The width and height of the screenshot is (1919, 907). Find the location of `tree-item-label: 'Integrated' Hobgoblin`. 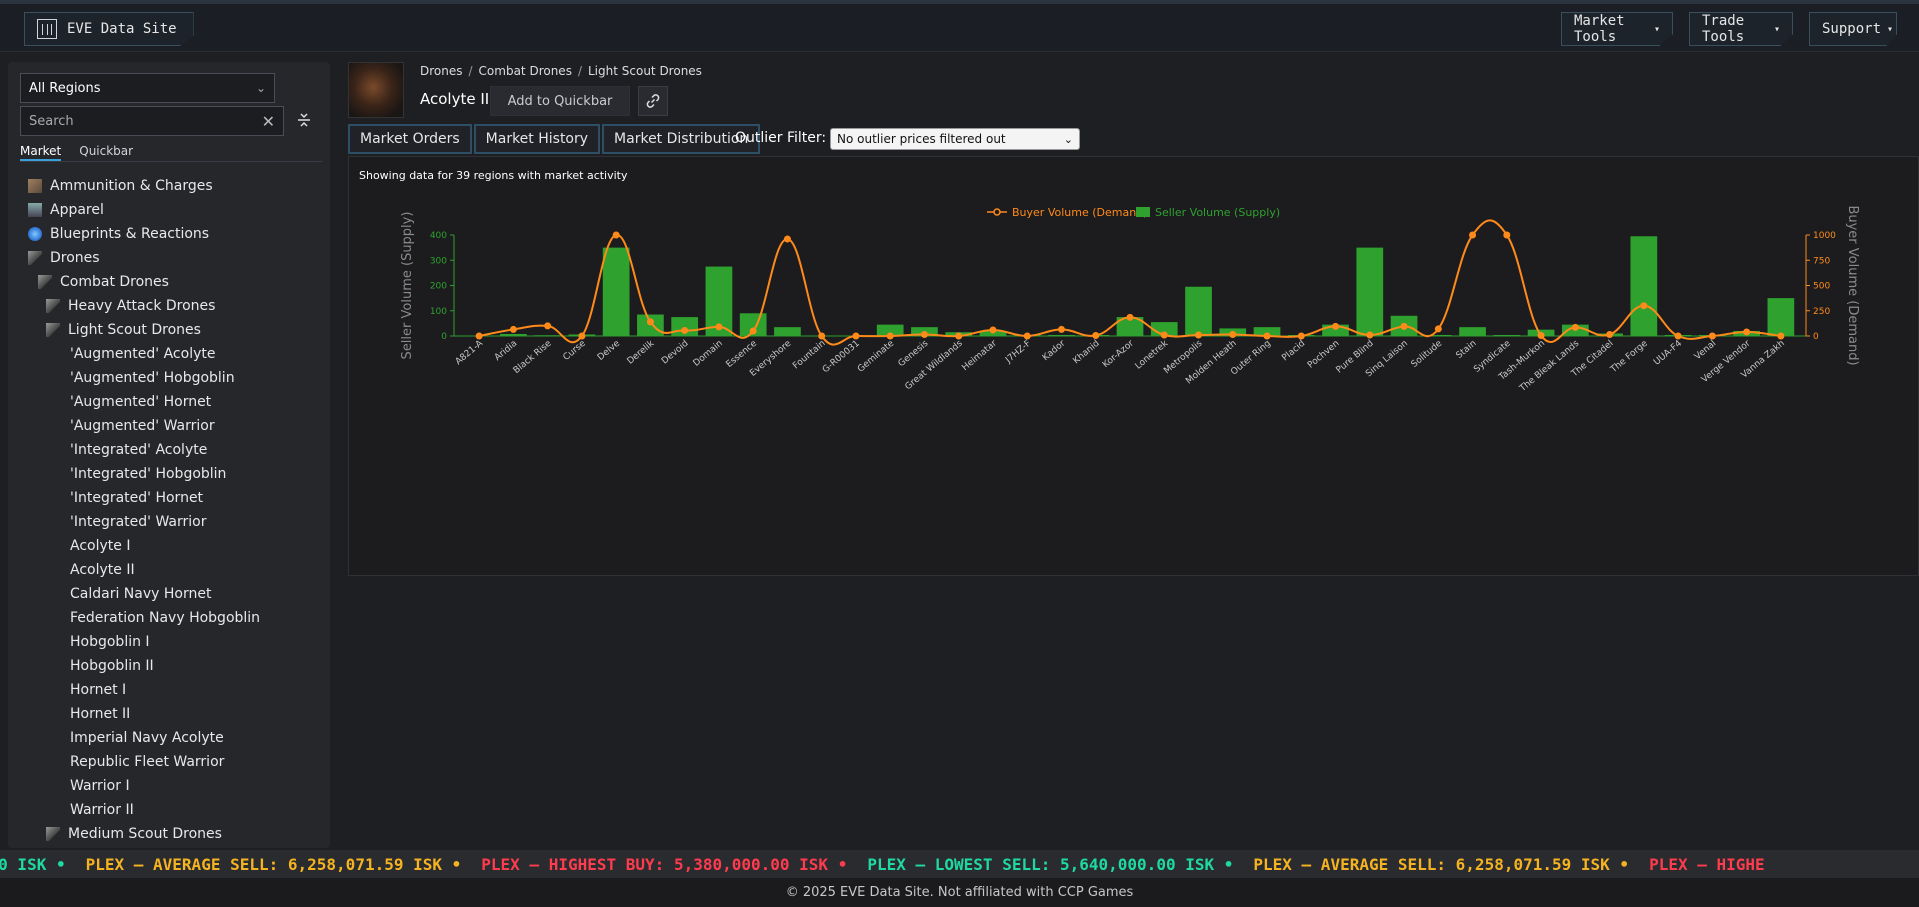

tree-item-label: 'Integrated' Hobgoblin is located at coordinates (148, 474).